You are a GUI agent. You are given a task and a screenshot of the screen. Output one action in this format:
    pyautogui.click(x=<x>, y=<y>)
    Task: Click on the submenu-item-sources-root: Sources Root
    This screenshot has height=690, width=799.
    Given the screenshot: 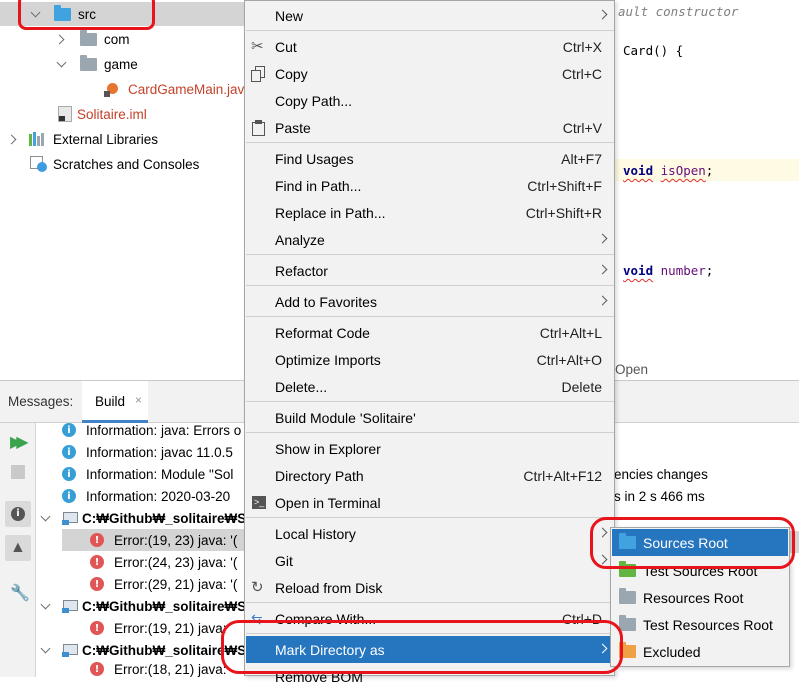 What is the action you would take?
    pyautogui.click(x=700, y=542)
    